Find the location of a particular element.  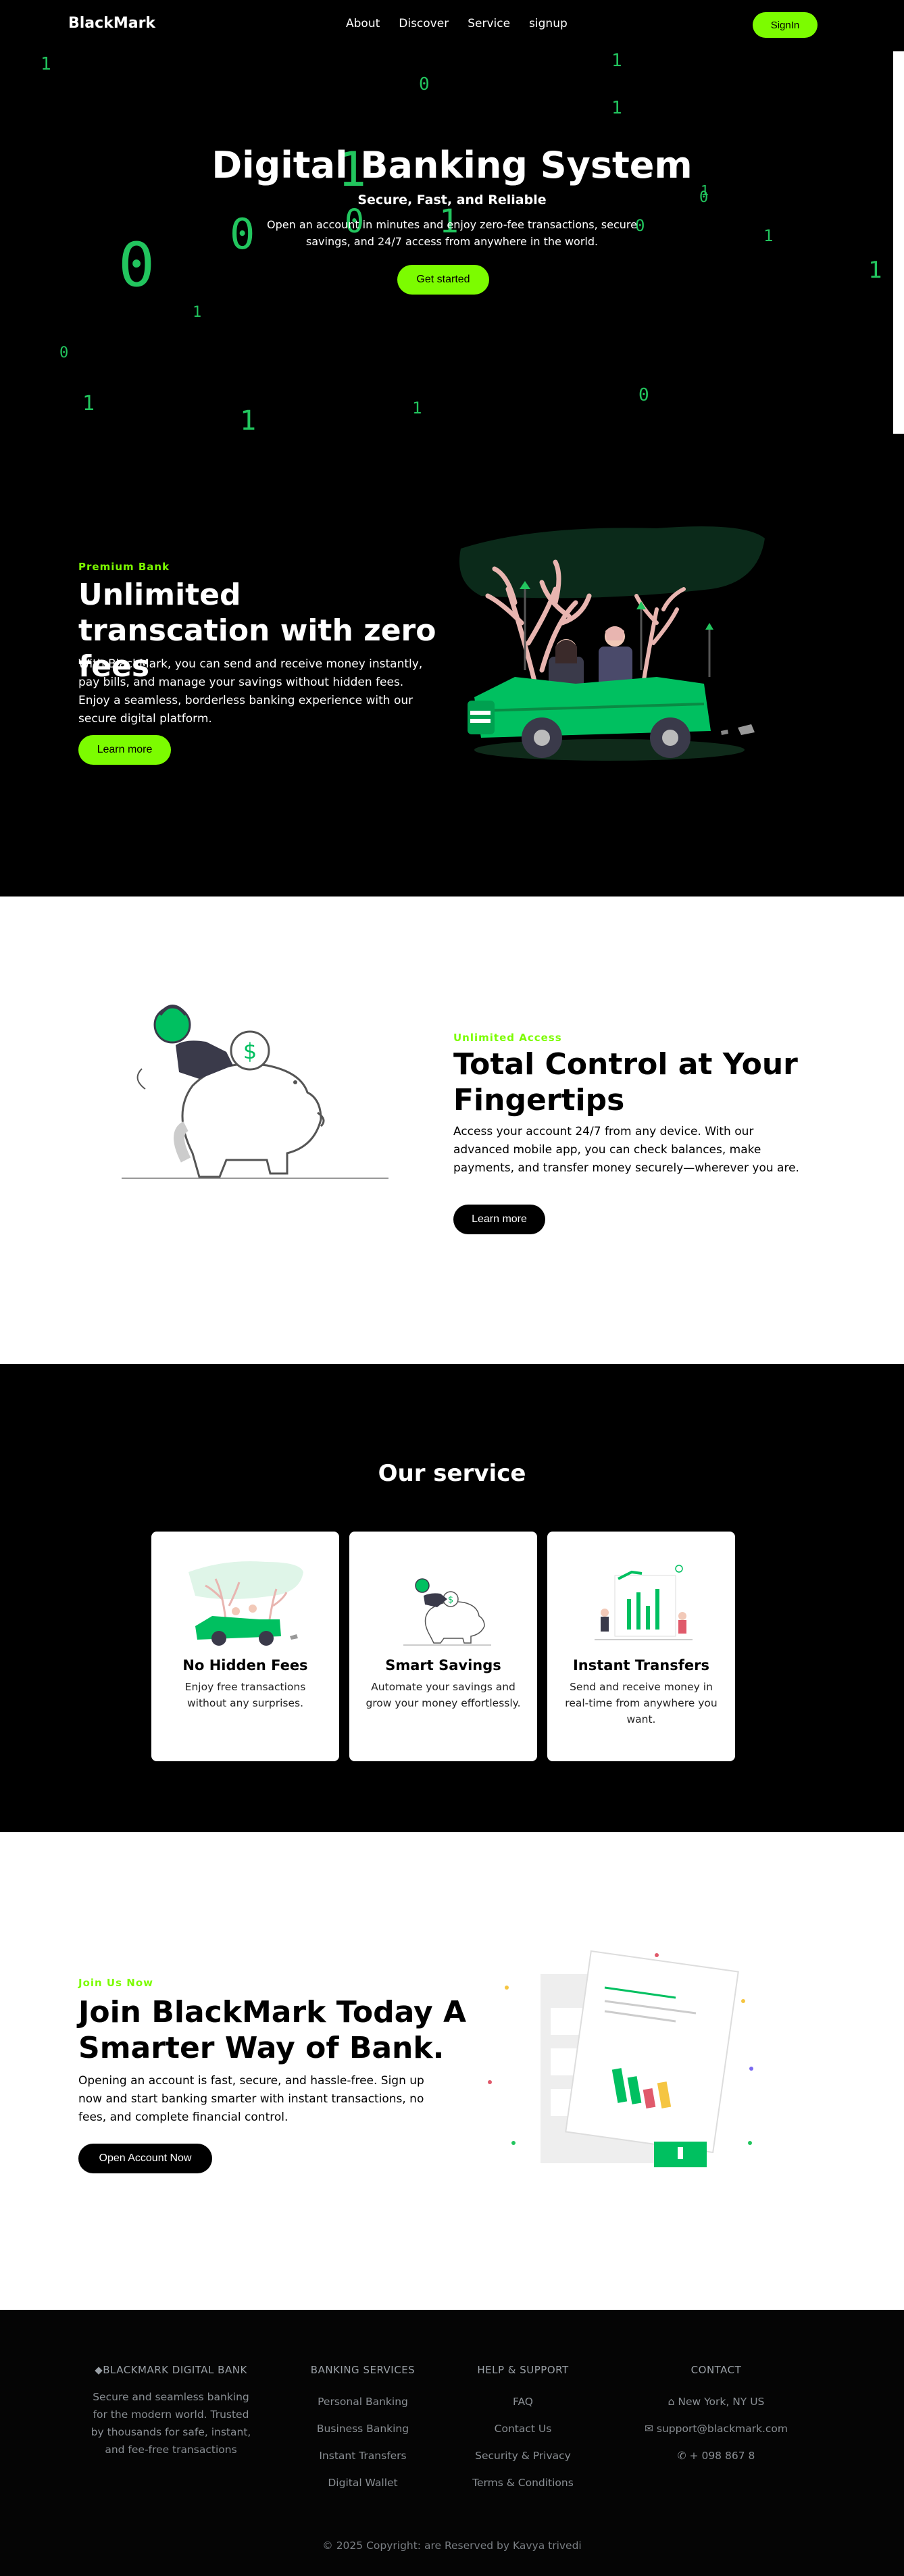

jeep-illustration is located at coordinates (612, 643).